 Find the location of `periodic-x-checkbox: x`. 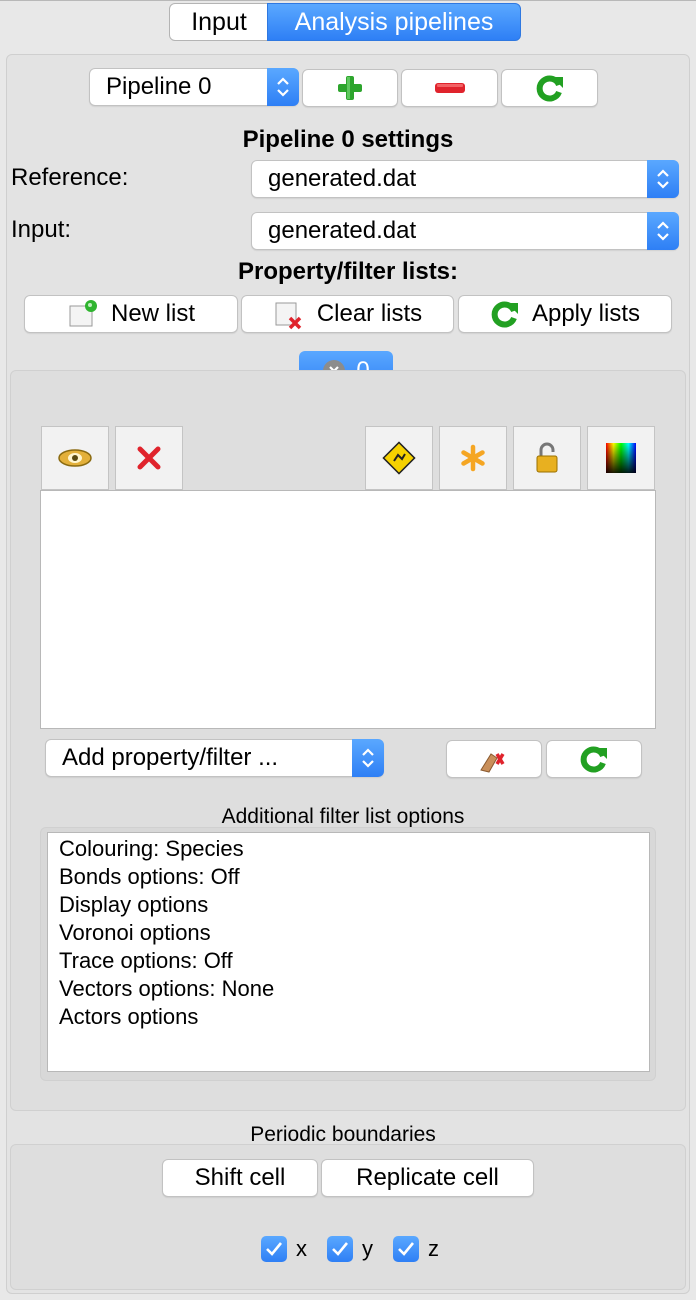

periodic-x-checkbox: x is located at coordinates (284, 1249).